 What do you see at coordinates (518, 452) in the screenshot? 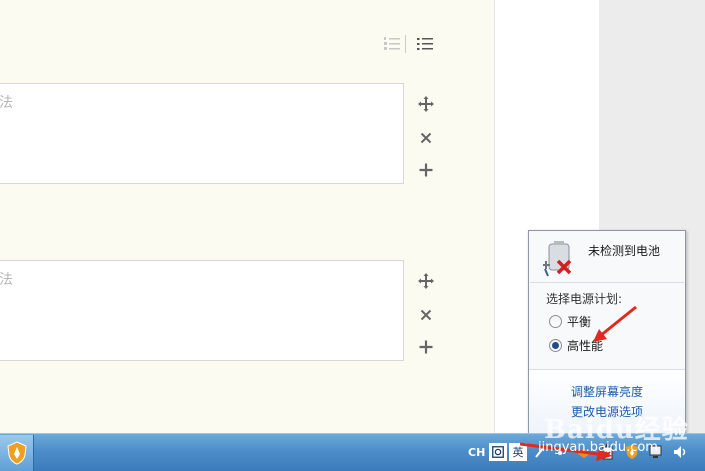
I see `ime-language-button: 英` at bounding box center [518, 452].